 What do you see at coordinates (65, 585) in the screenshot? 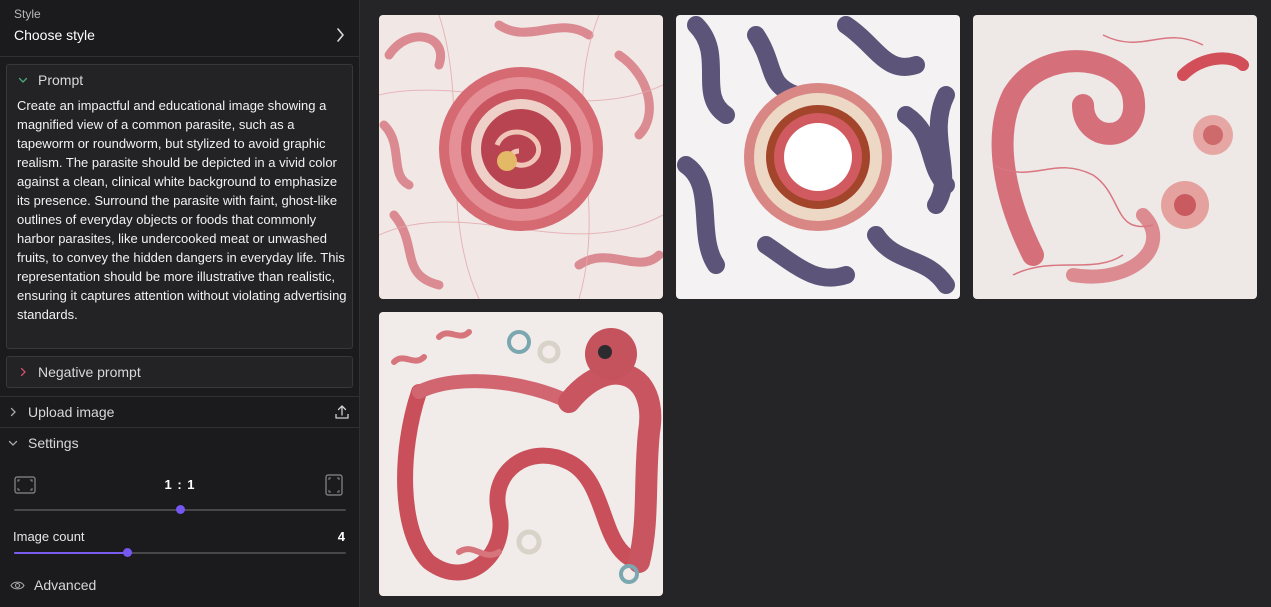
I see `advanced-label: Advanced` at bounding box center [65, 585].